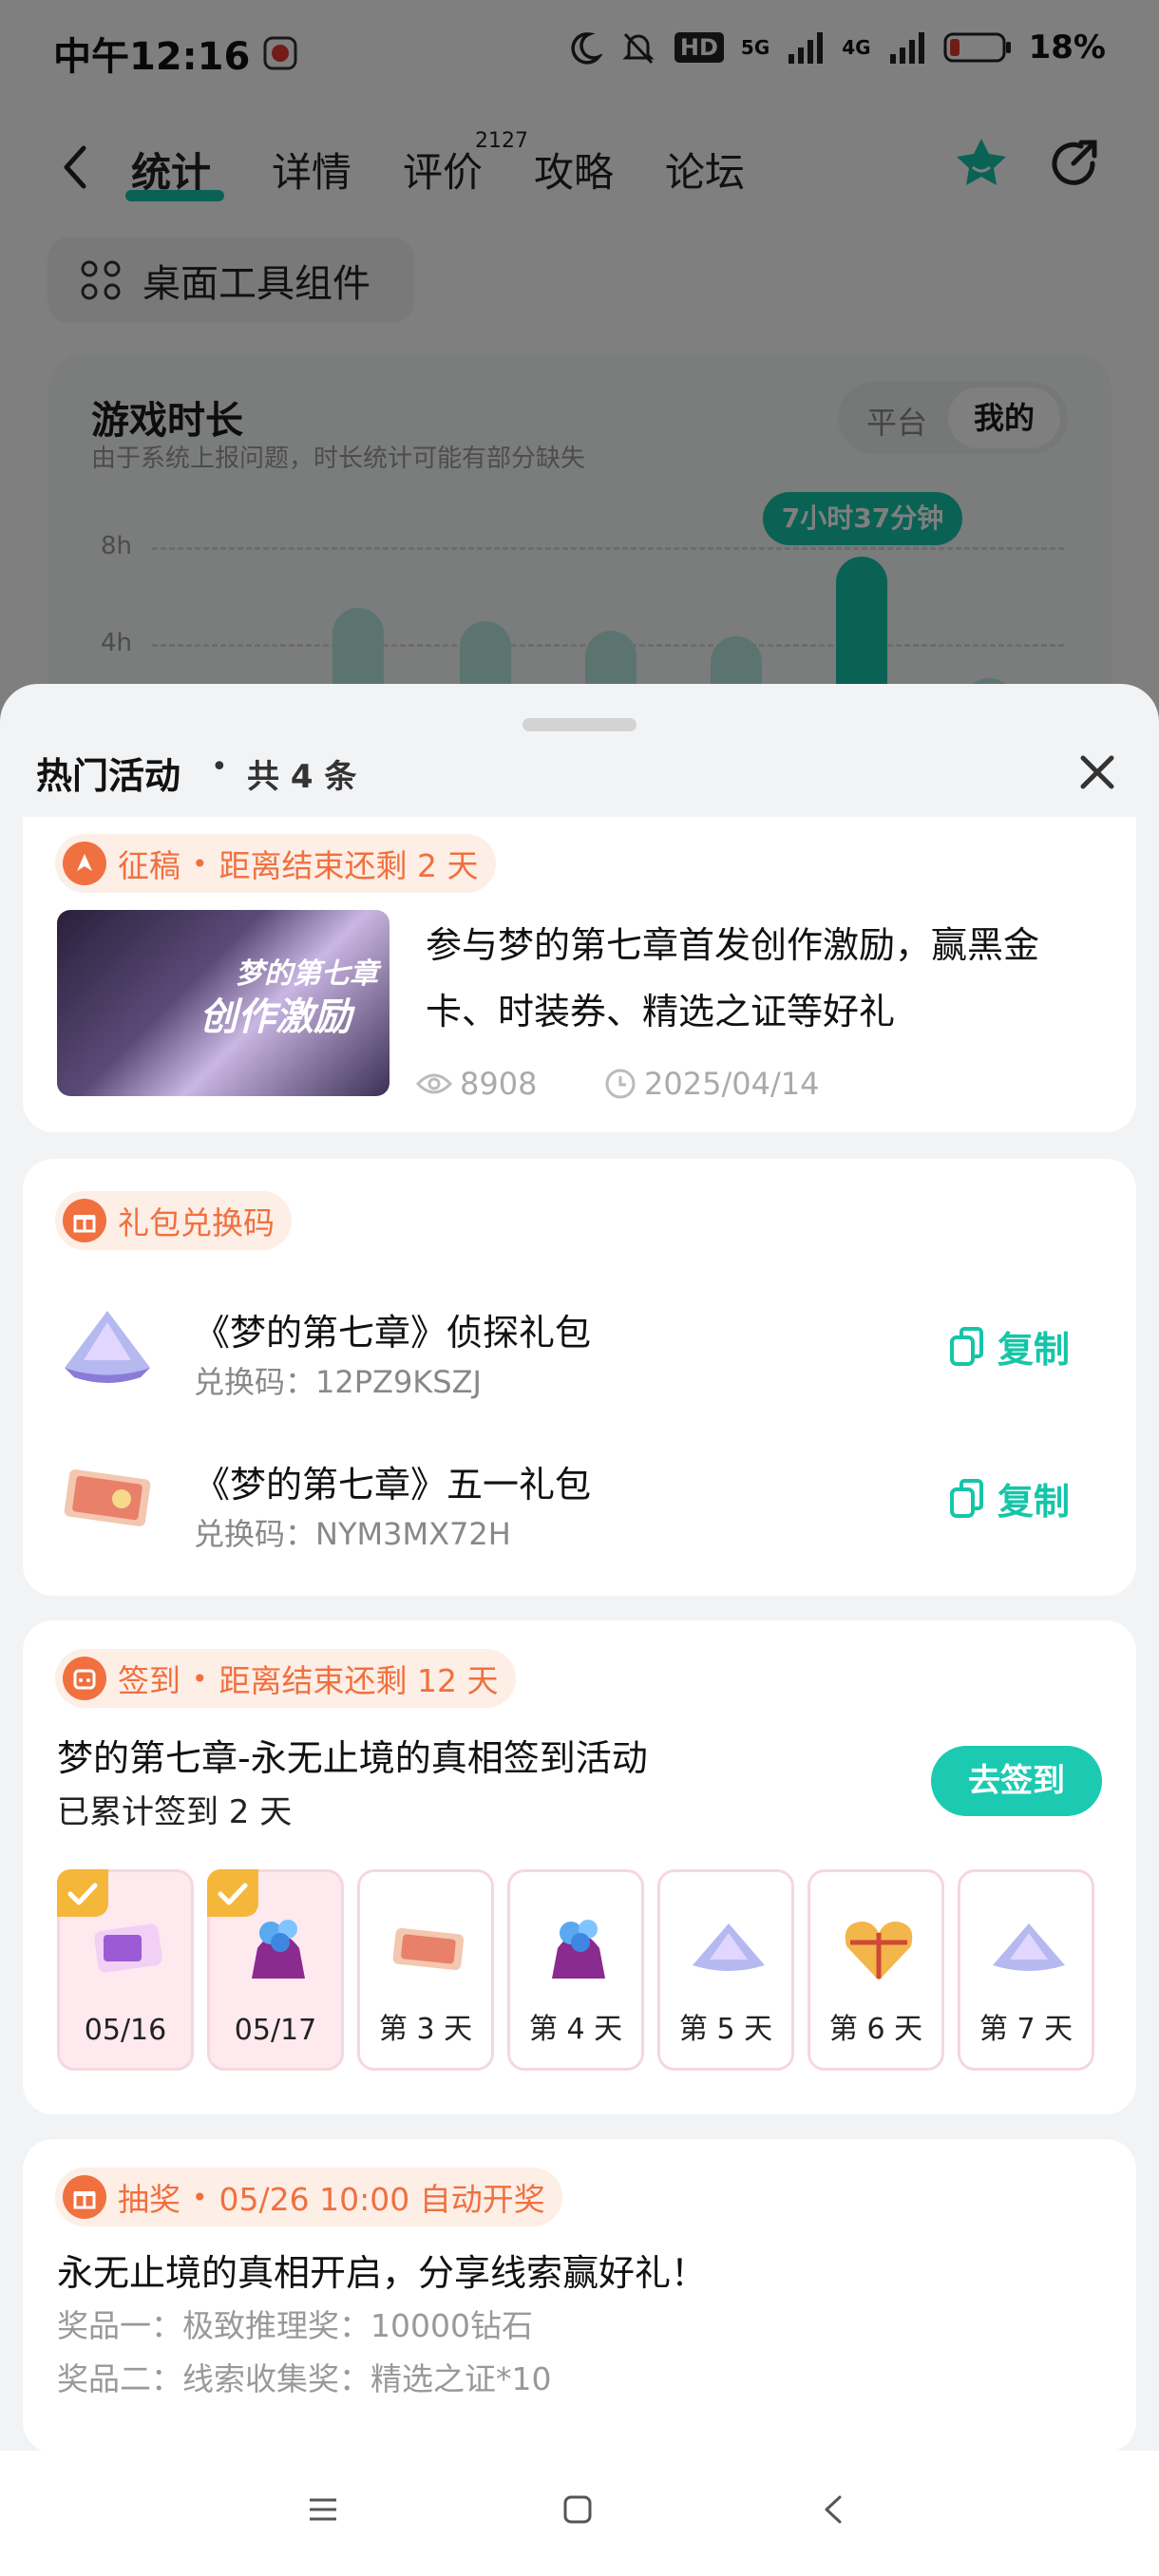 The width and height of the screenshot is (1159, 2576). I want to click on gift-tag: 礼包兑换码, so click(173, 1220).